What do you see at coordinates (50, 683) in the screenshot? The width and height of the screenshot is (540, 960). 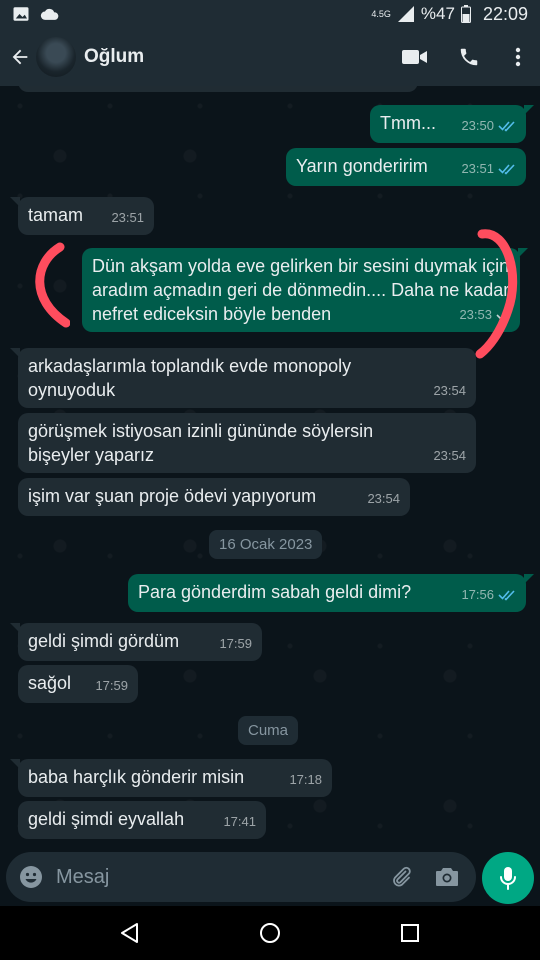 I see `message-text: sağol` at bounding box center [50, 683].